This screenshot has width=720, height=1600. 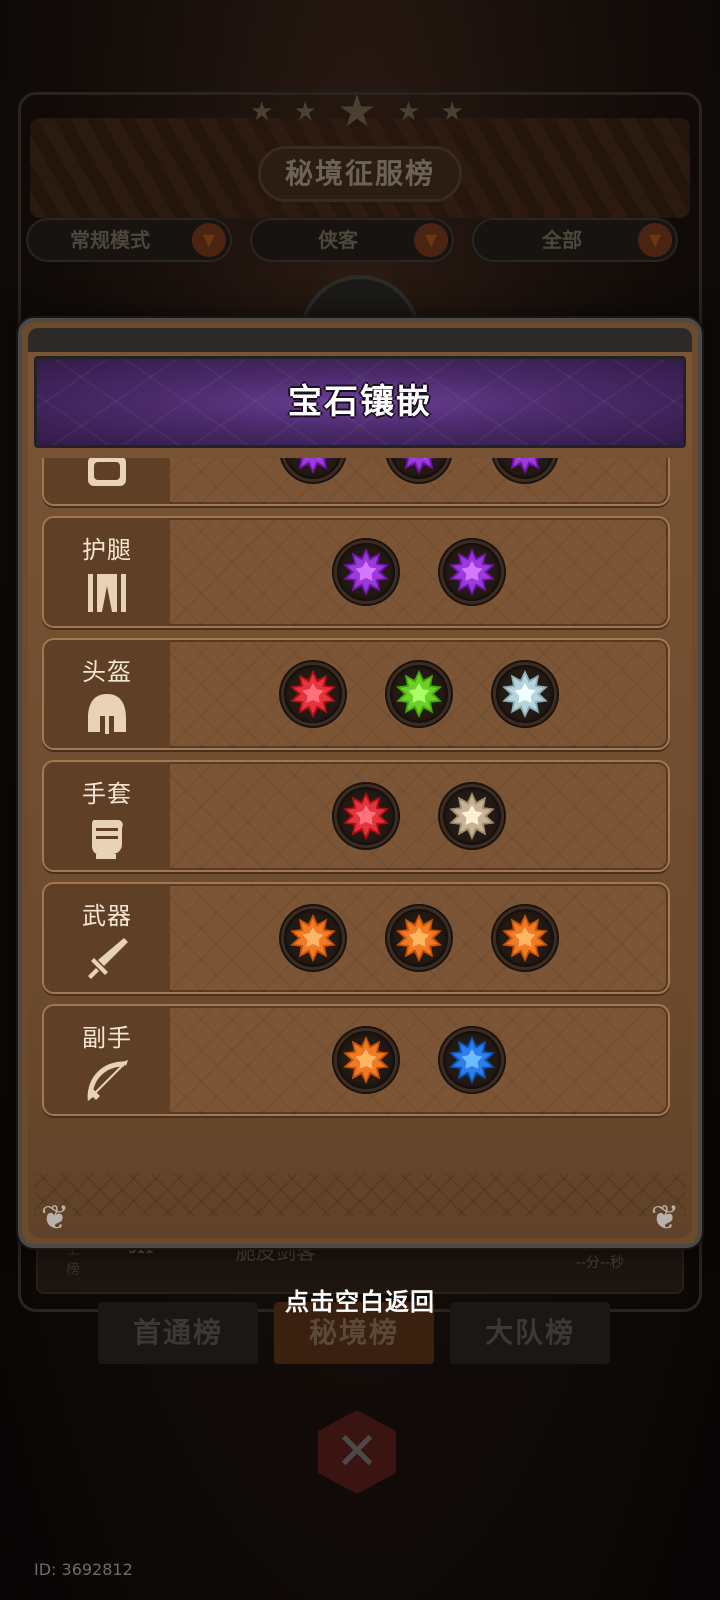 What do you see at coordinates (360, 340) in the screenshot?
I see `modal-top-bar` at bounding box center [360, 340].